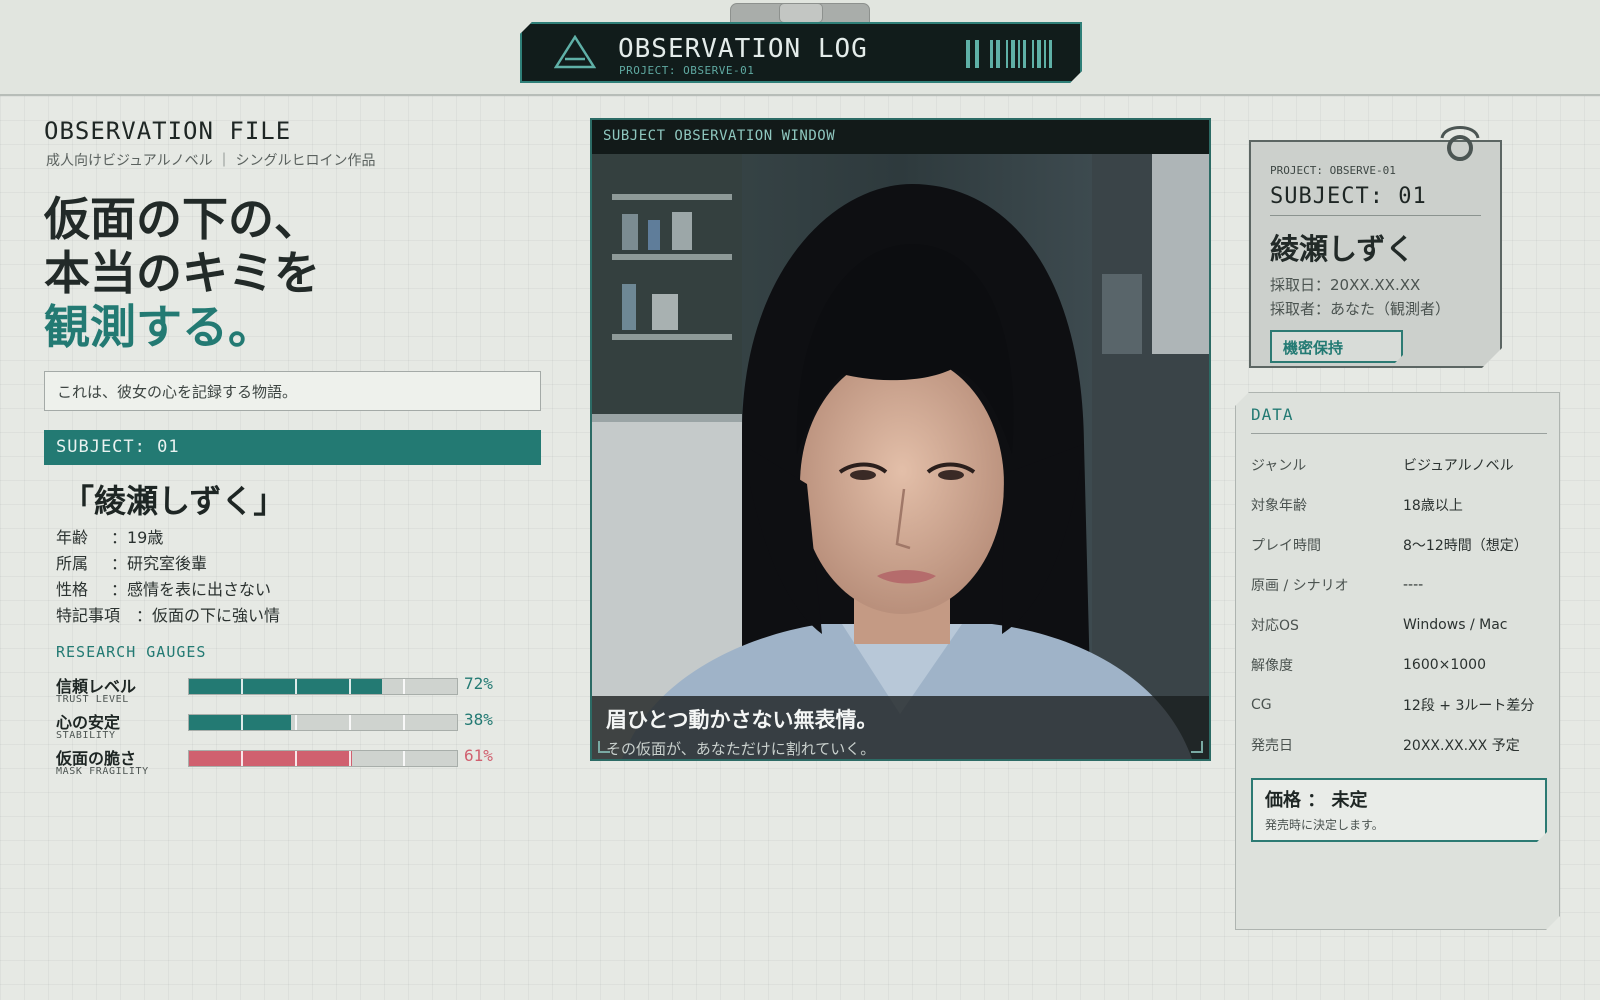 Image resolution: width=1600 pixels, height=1000 pixels. Describe the element at coordinates (1460, 143) in the screenshot. I see `ring-clip-icon` at that location.